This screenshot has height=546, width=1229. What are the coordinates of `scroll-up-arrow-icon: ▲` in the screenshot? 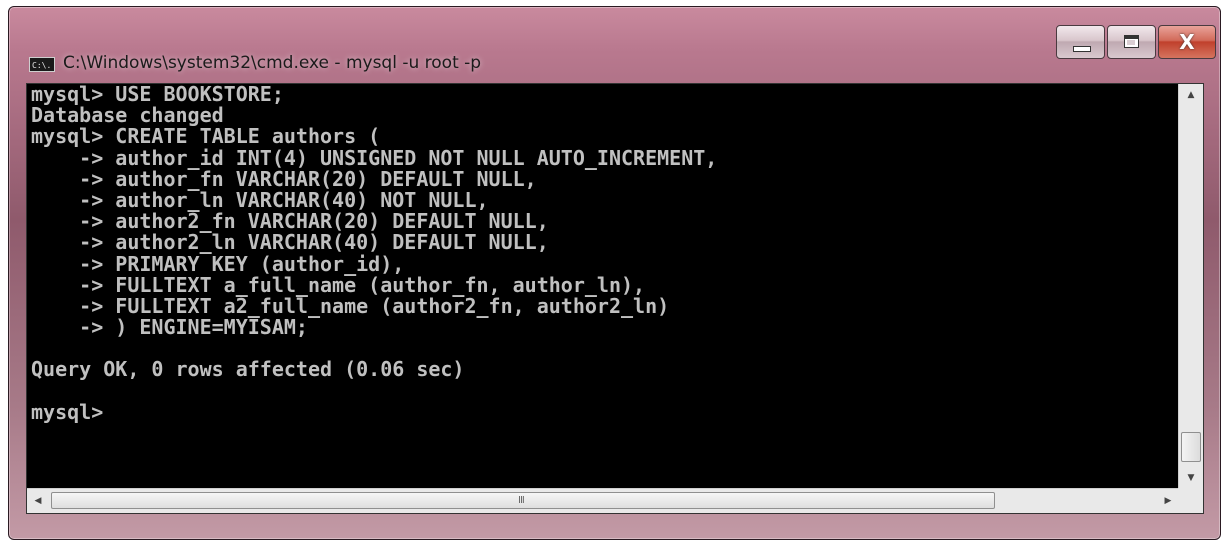 It's located at (1191, 95).